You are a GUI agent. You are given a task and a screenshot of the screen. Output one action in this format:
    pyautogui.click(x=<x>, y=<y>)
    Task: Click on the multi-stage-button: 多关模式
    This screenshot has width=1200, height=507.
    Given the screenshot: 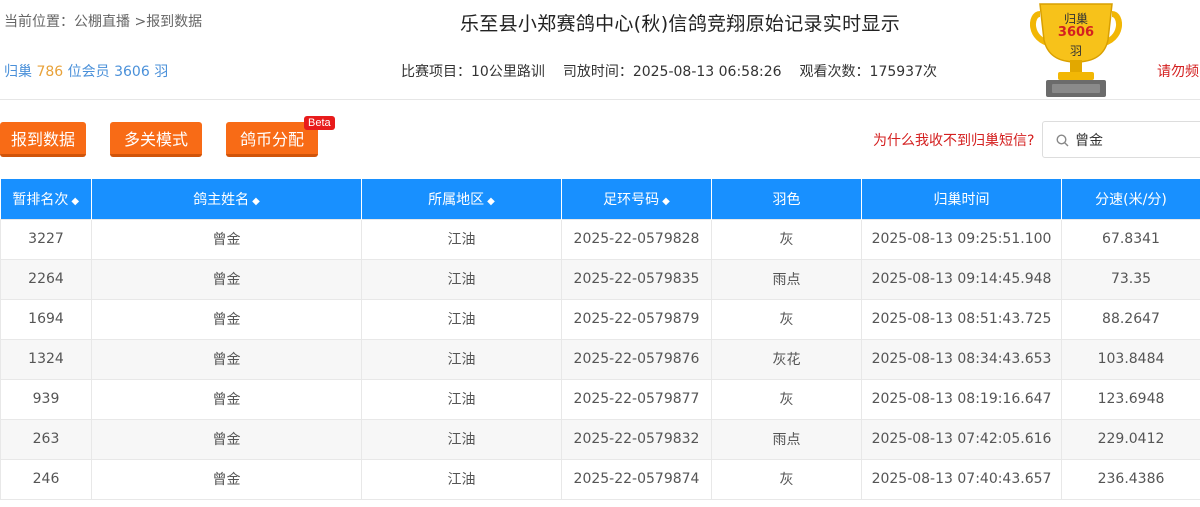 What is the action you would take?
    pyautogui.click(x=156, y=139)
    